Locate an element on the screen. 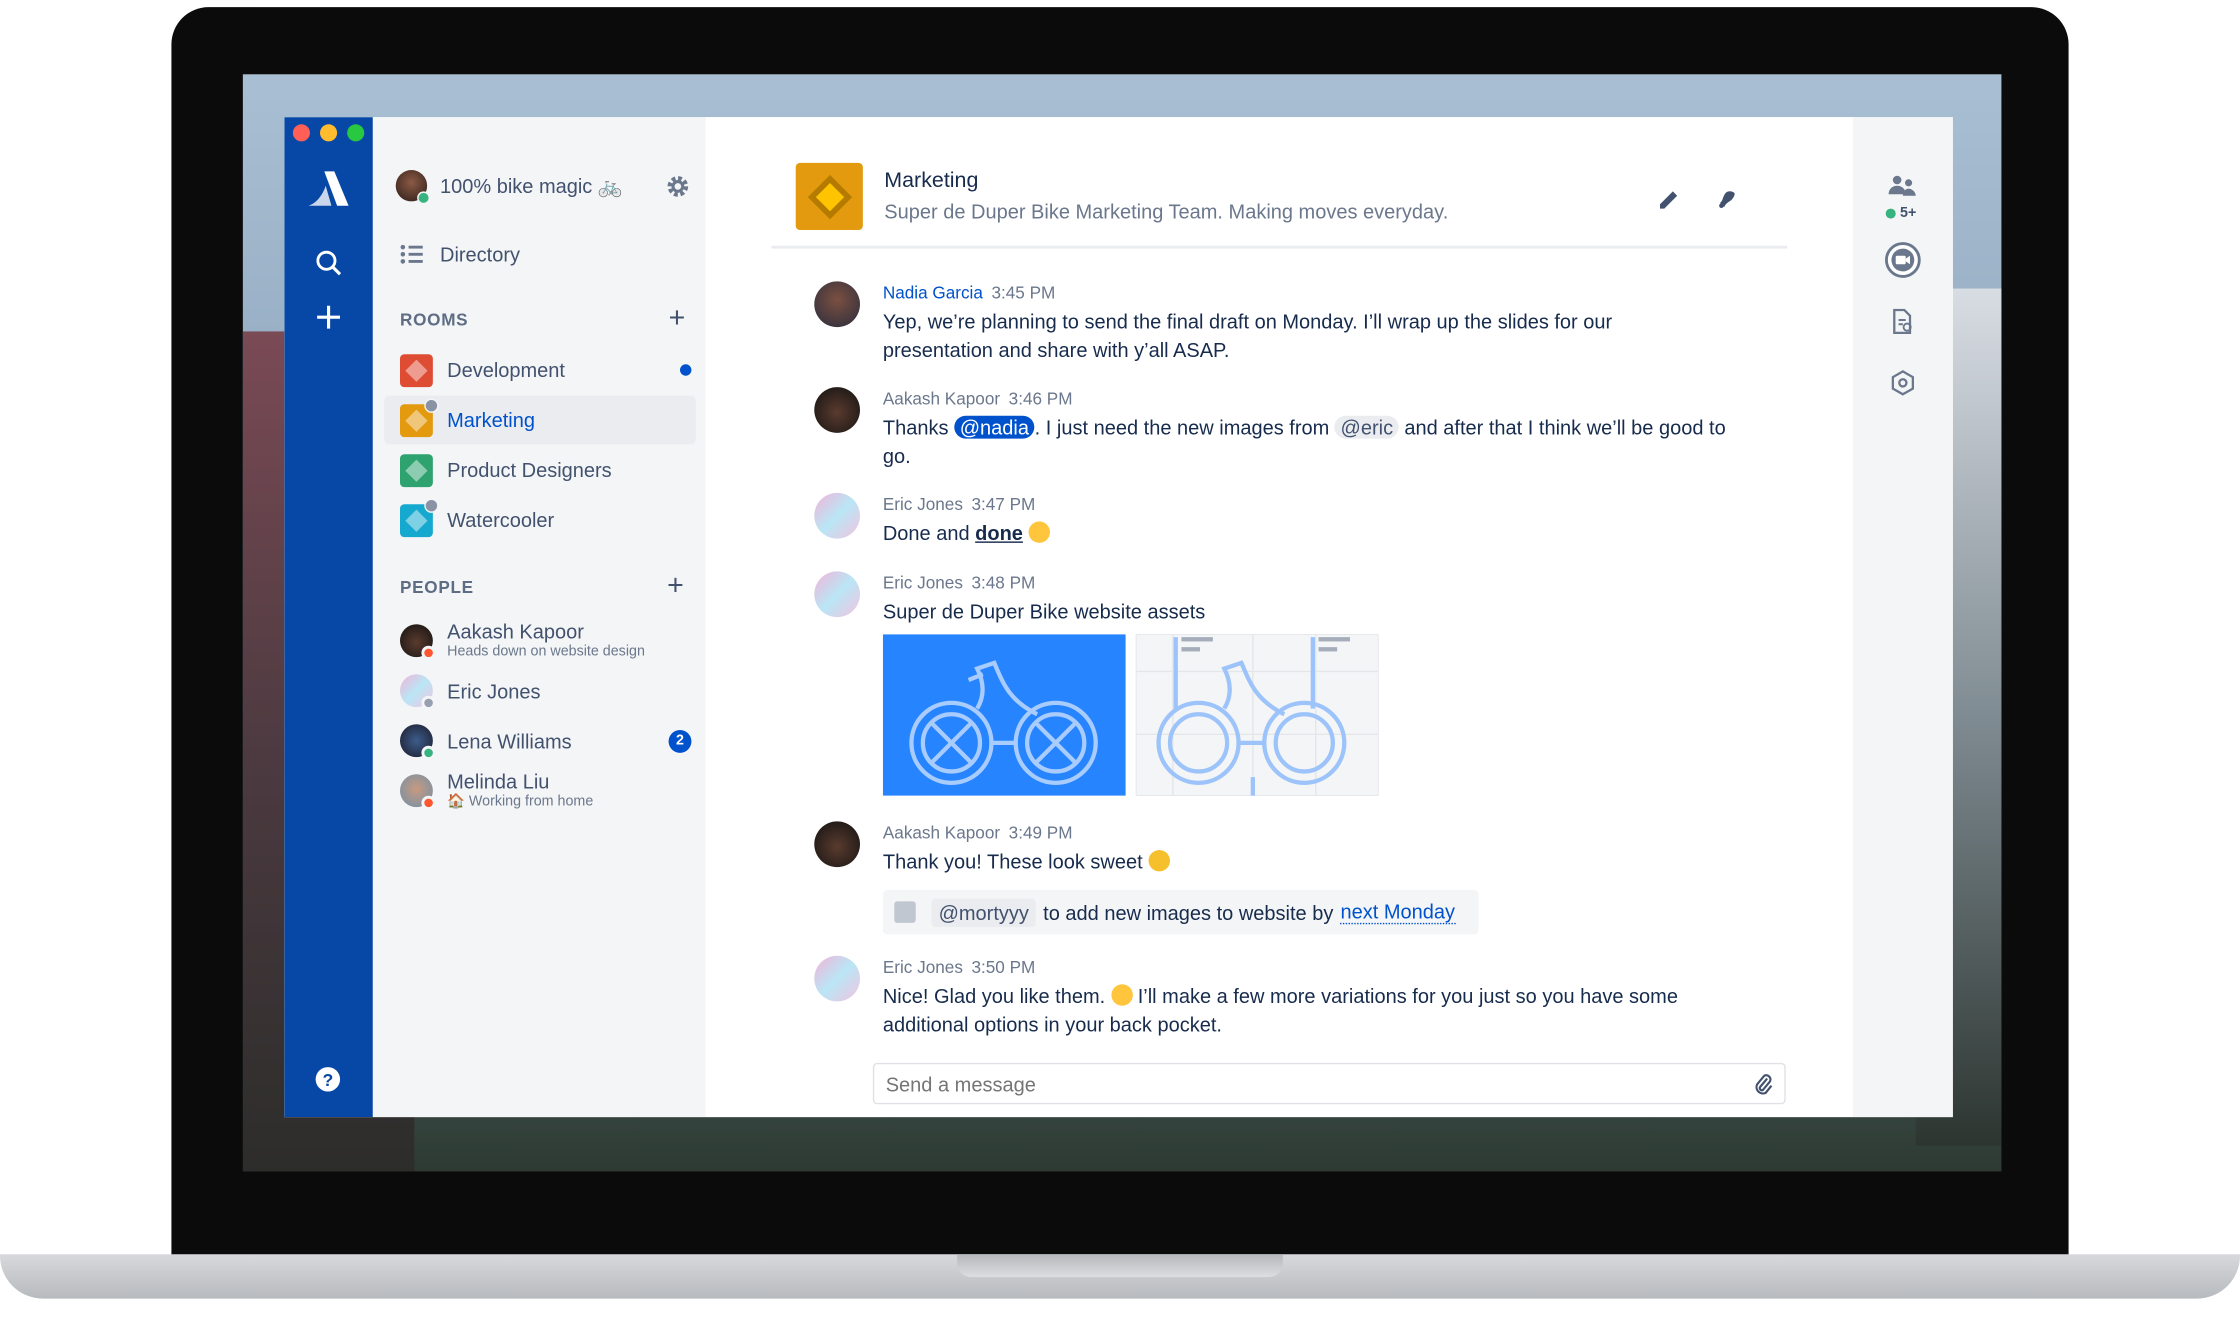 Image resolution: width=2240 pixels, height=1318 pixels. message-input is located at coordinates (1319, 1083).